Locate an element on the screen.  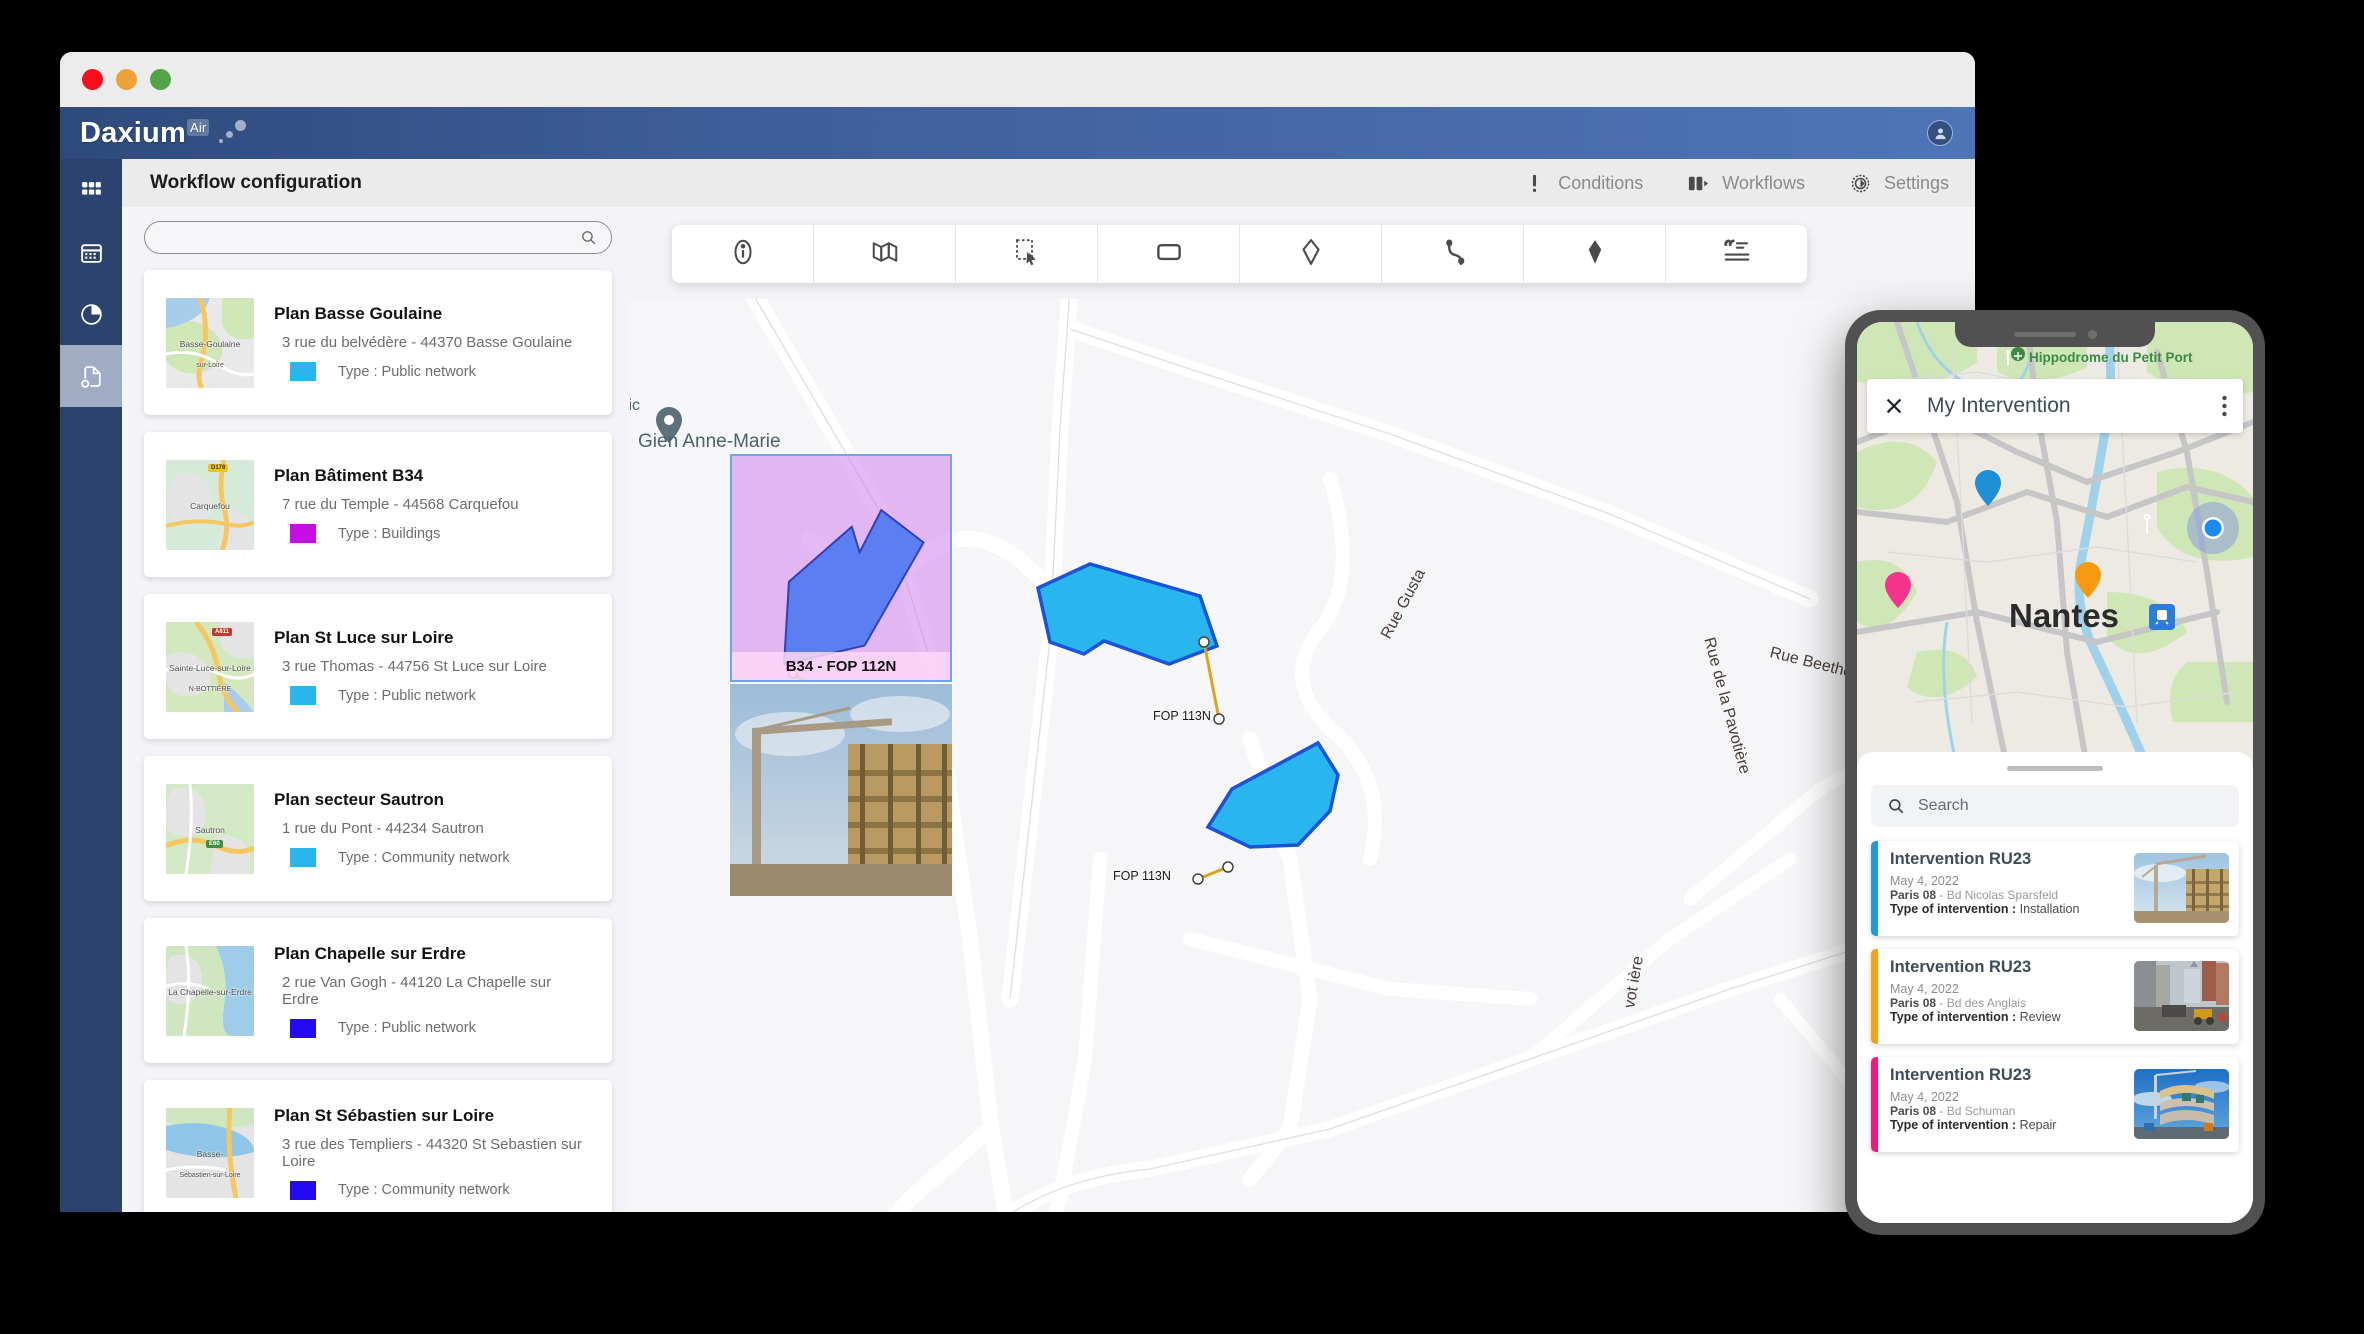
phone-pin-blue is located at coordinates (1988, 488).